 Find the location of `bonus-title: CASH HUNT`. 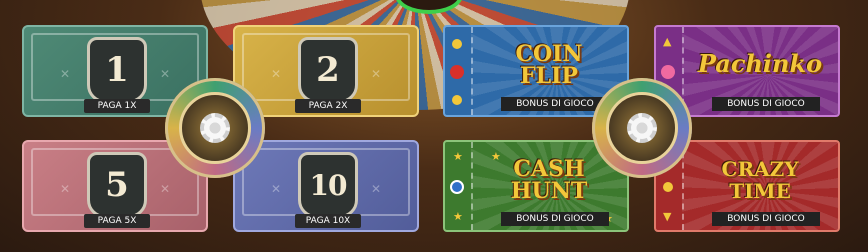

bonus-title: CASH HUNT is located at coordinates (549, 180).